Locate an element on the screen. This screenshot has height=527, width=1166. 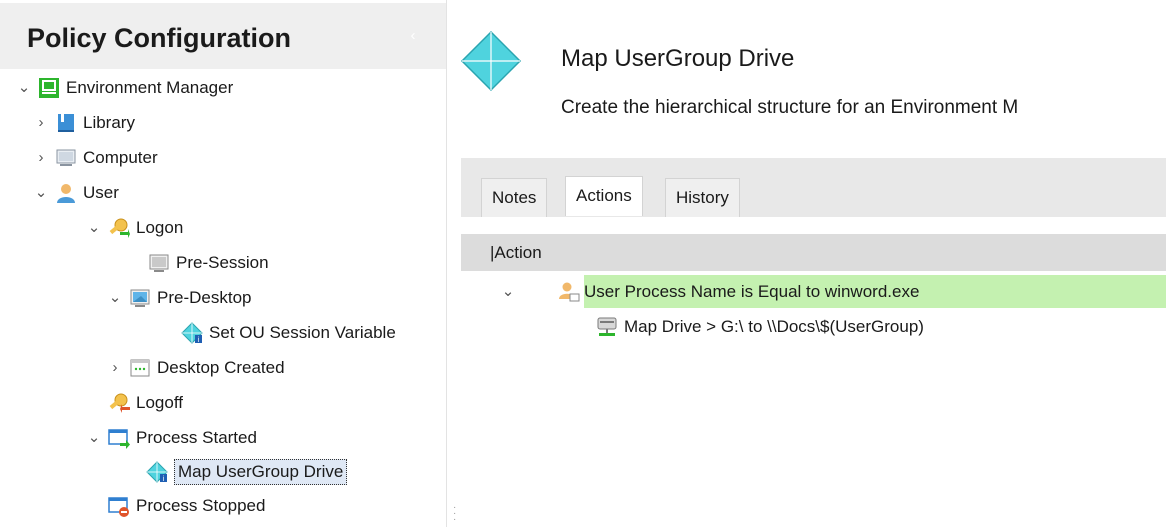
tree-item-label-selected: Map UserGroup Drive is located at coordinates (261, 472).